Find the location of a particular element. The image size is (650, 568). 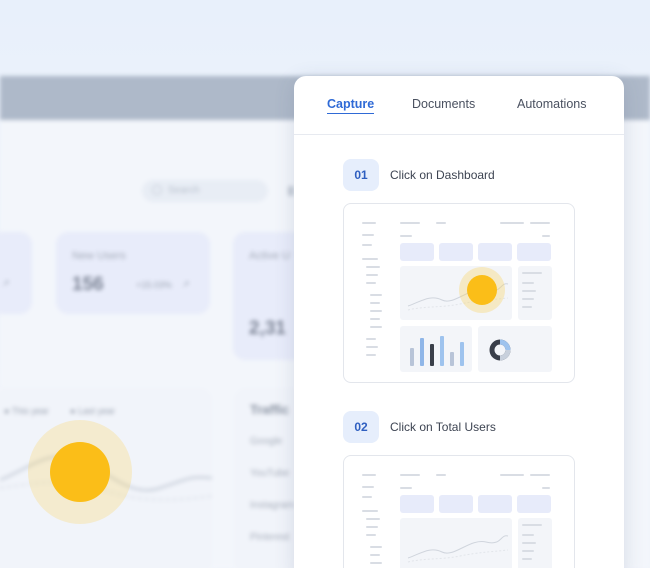

mini-line-chart is located at coordinates (456, 543).